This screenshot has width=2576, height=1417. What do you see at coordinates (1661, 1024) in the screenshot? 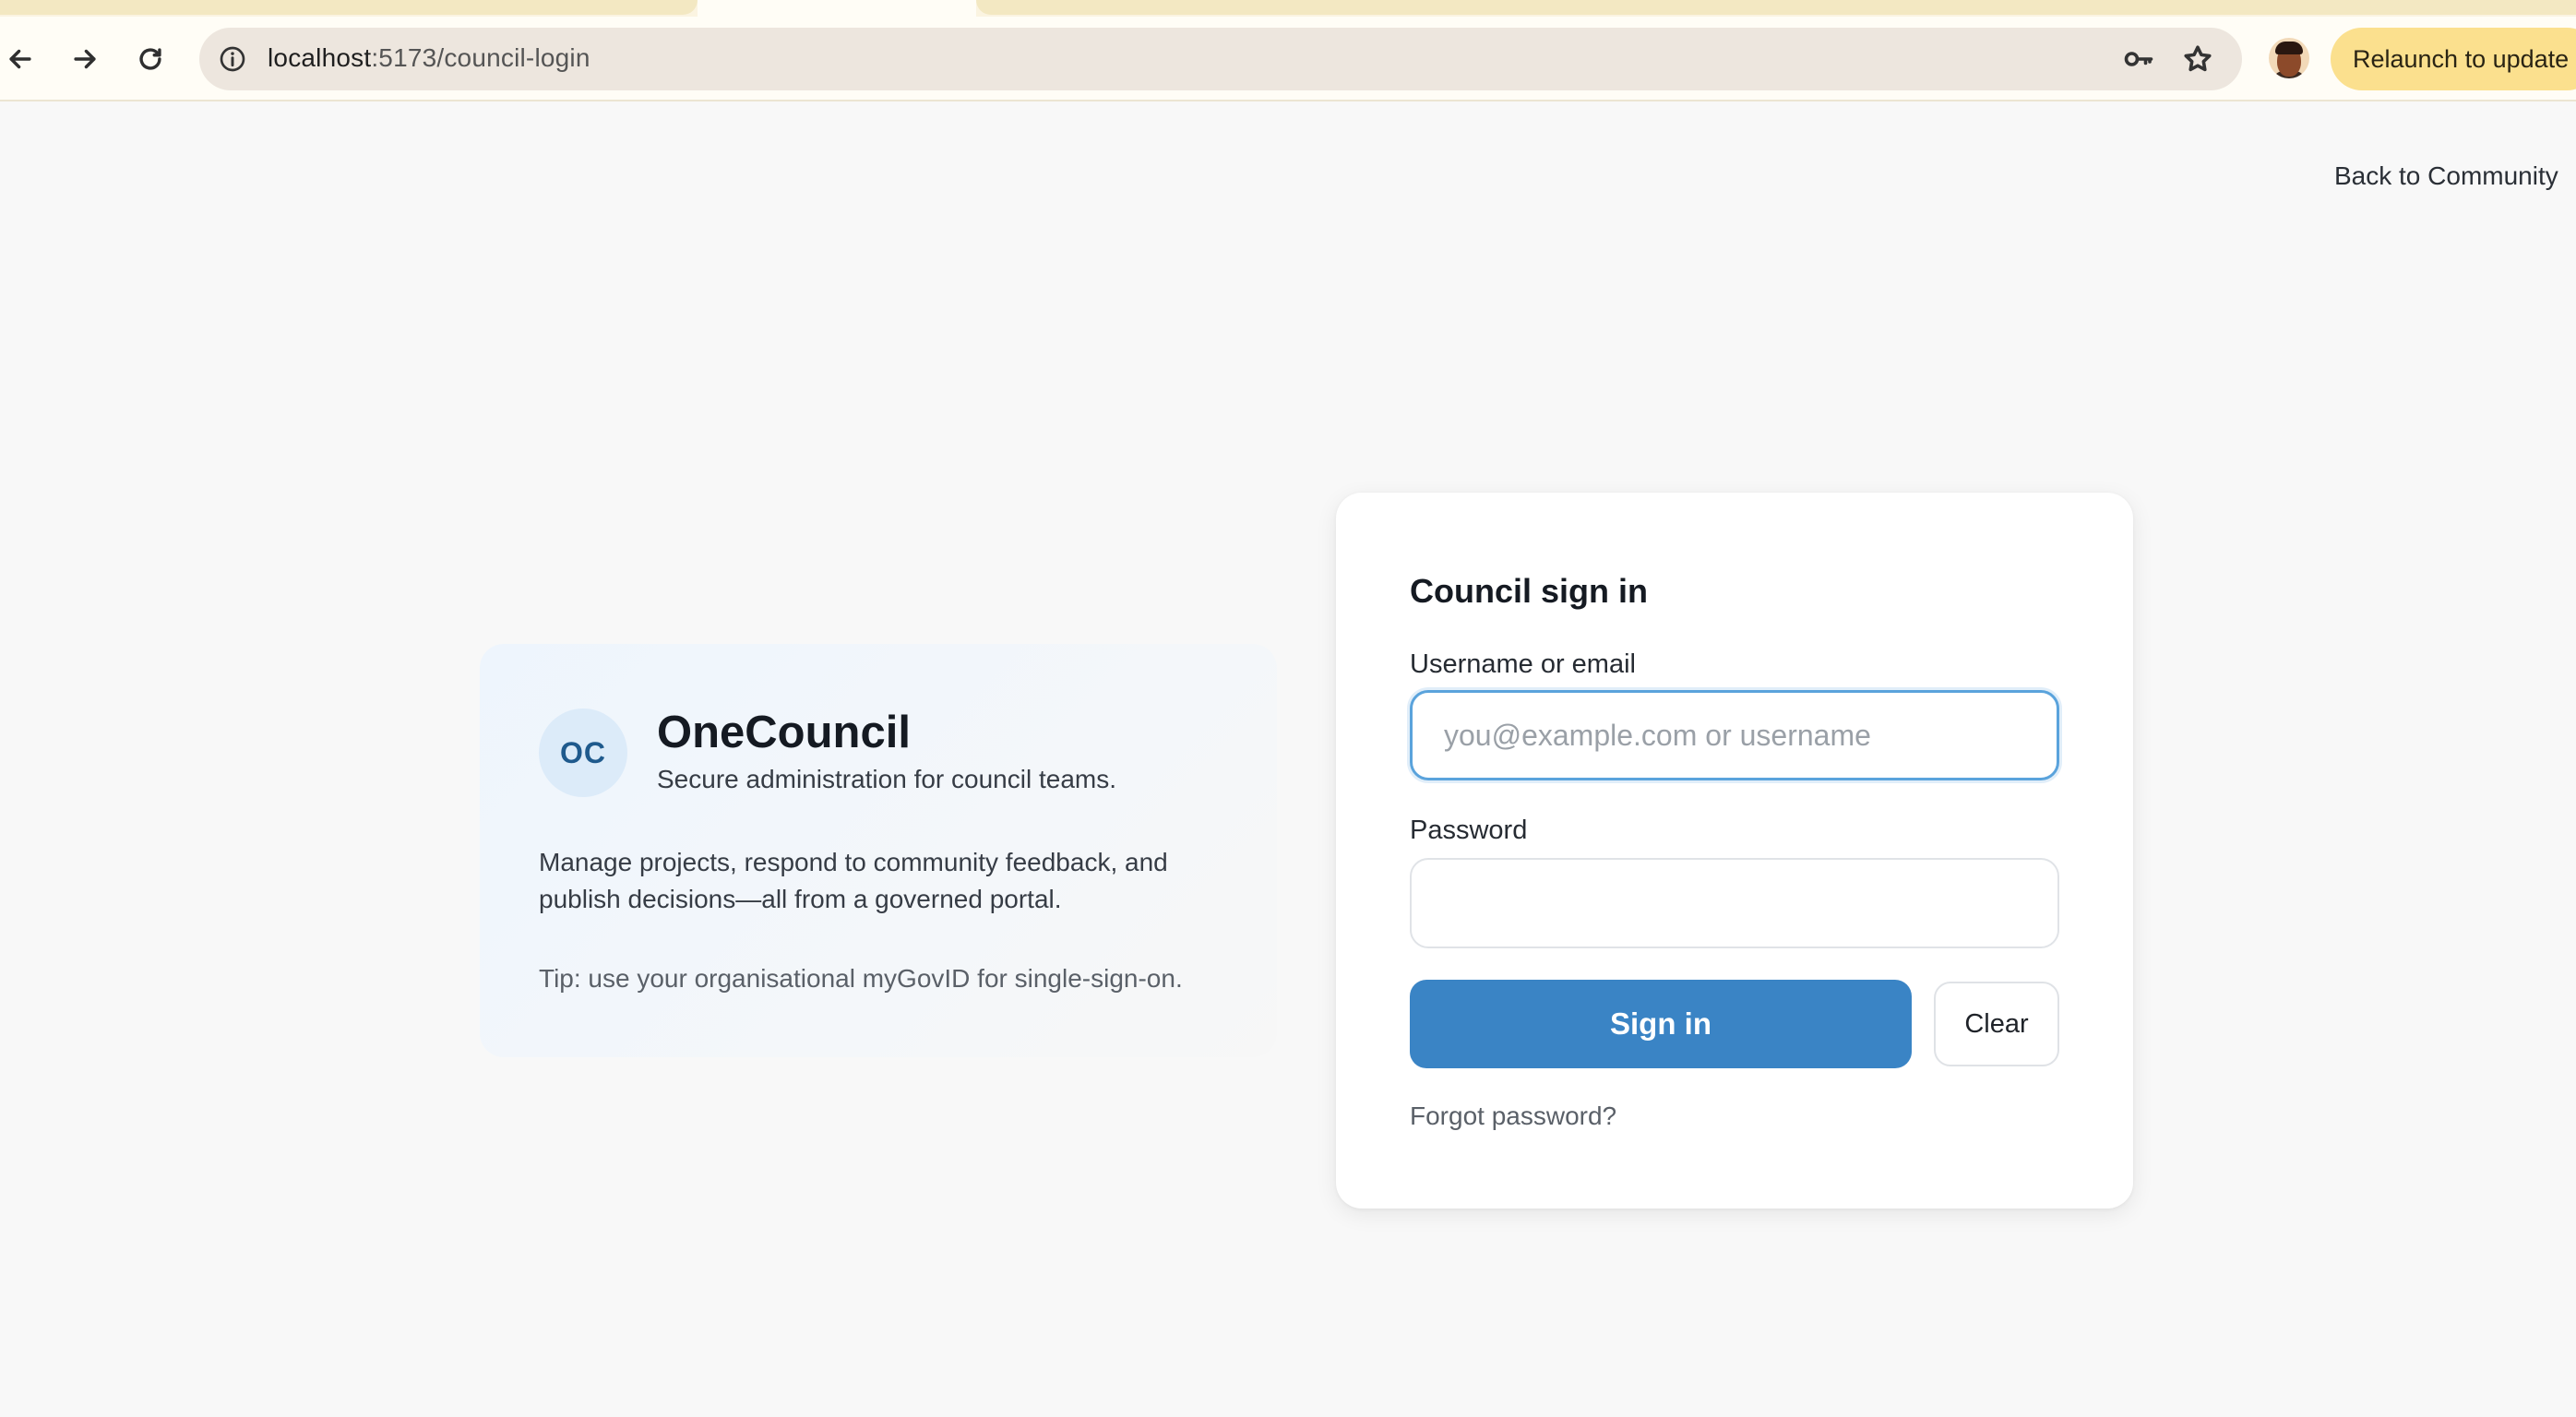
I see `sign-in-button: Sign in` at bounding box center [1661, 1024].